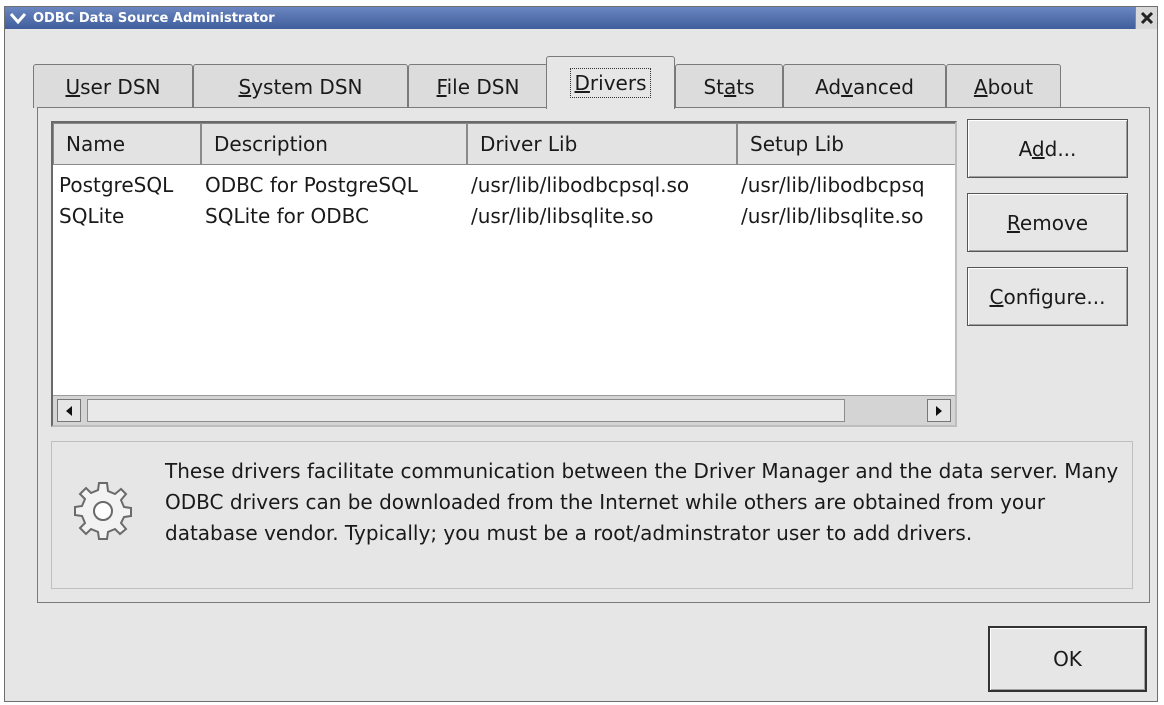  What do you see at coordinates (103, 511) in the screenshot?
I see `gear-icon` at bounding box center [103, 511].